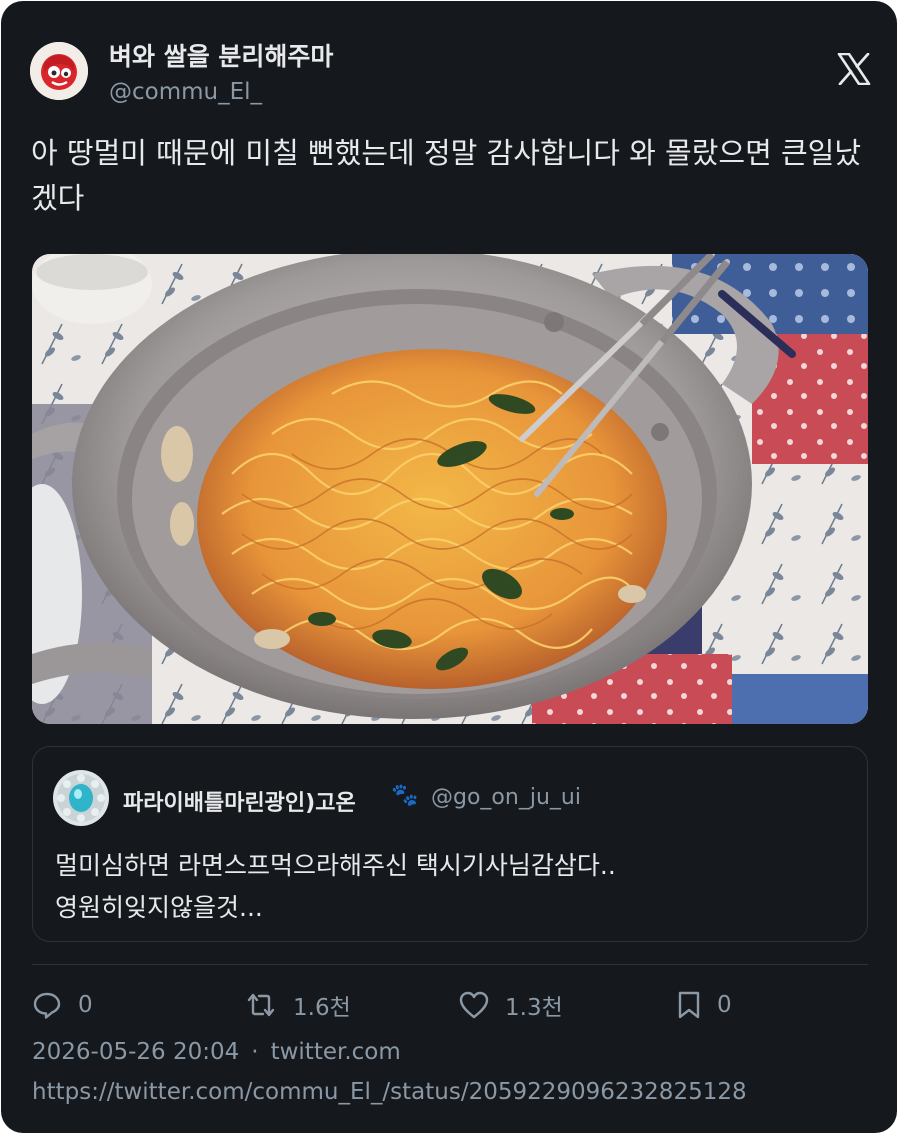  What do you see at coordinates (405, 795) in the screenshot?
I see `paw-emoji: 🐾` at bounding box center [405, 795].